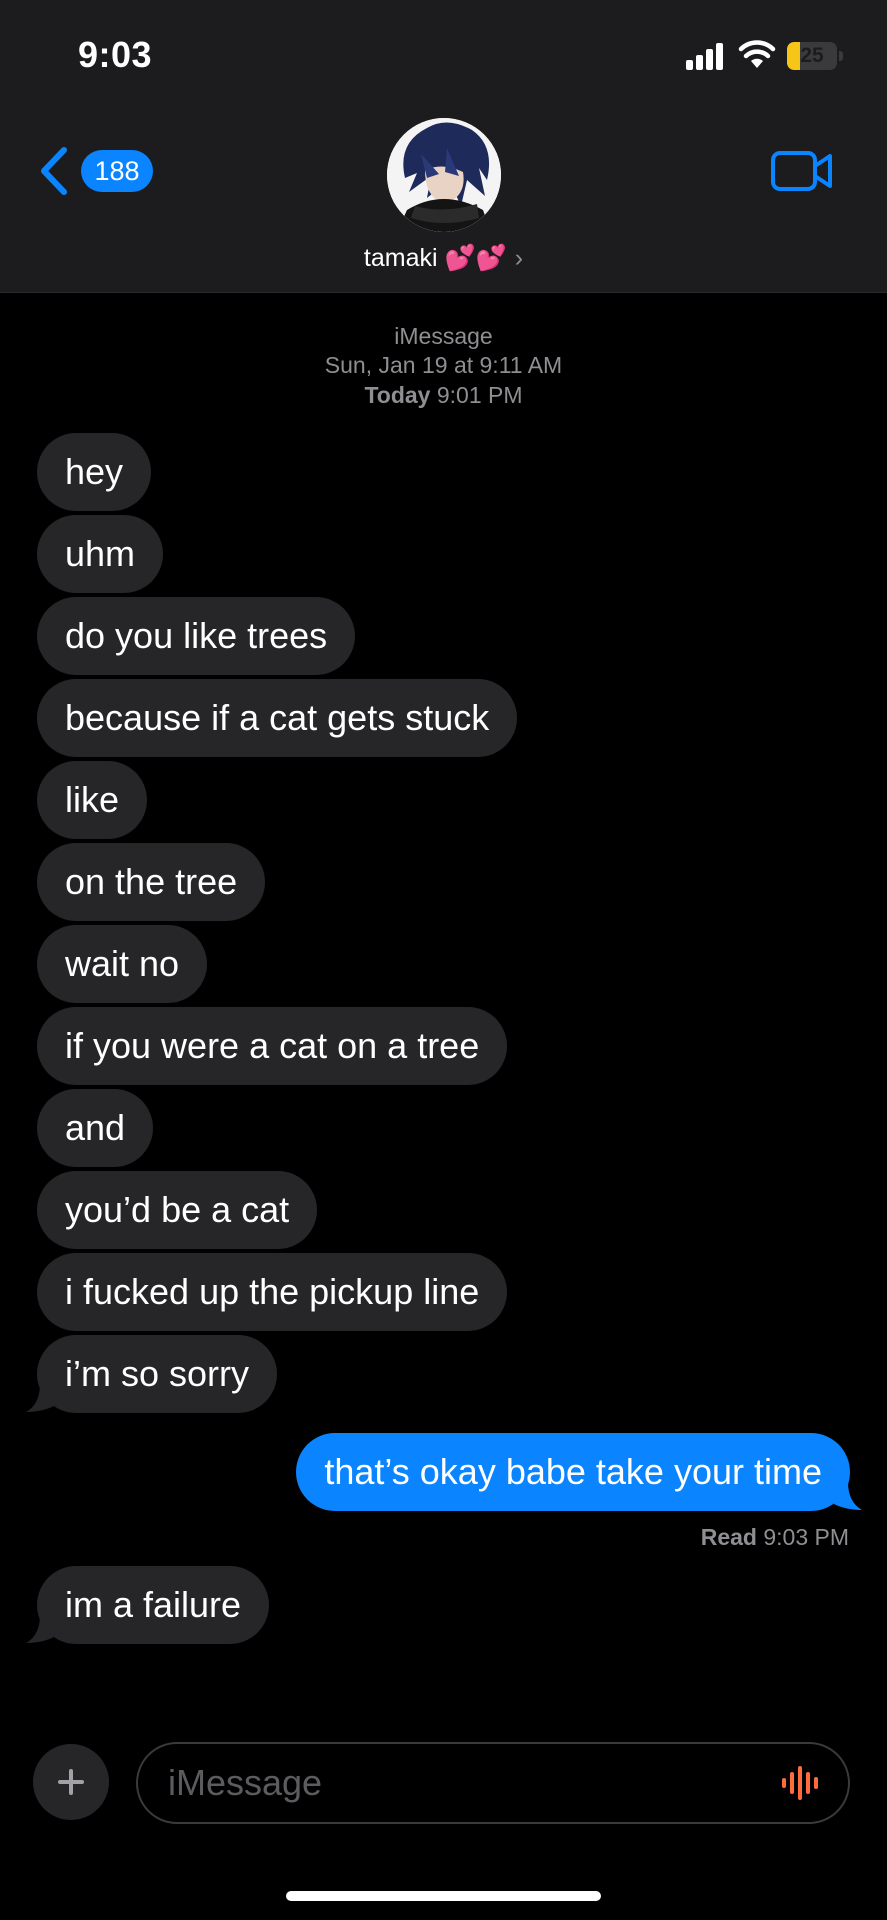  What do you see at coordinates (71, 1782) in the screenshot?
I see `plus-icon` at bounding box center [71, 1782].